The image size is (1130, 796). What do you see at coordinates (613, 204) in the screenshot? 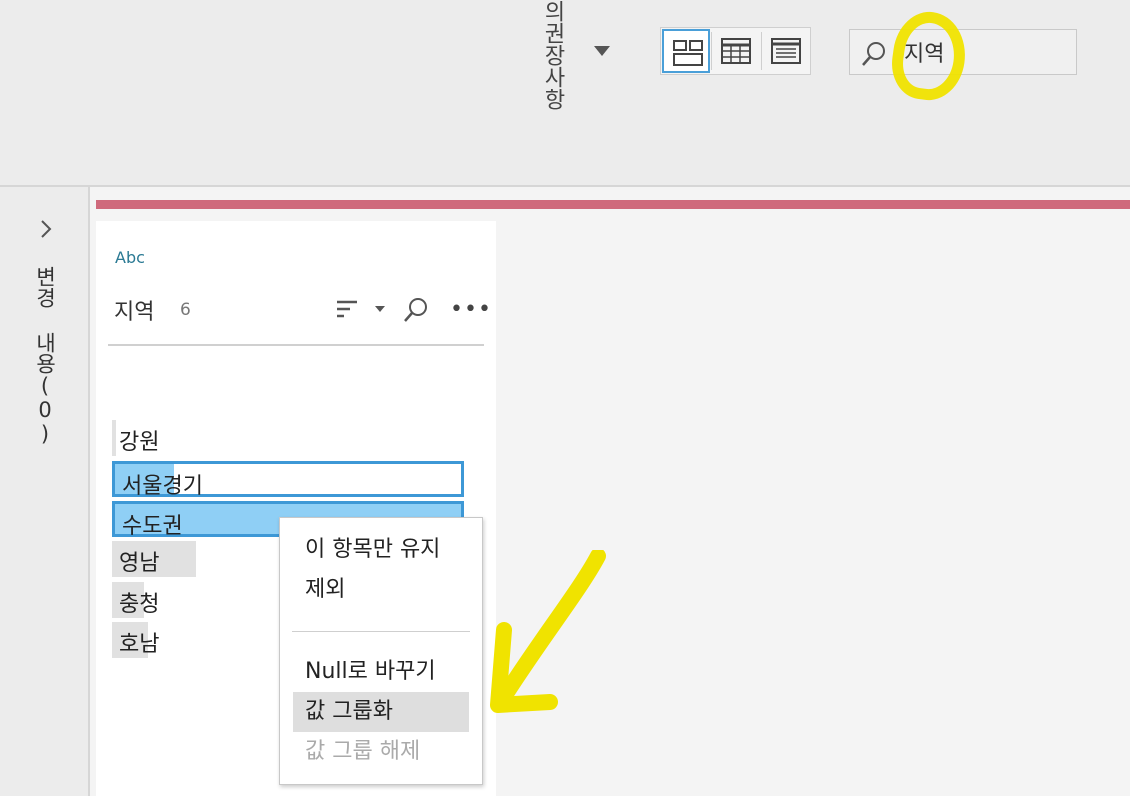
I see `step-color-bar` at bounding box center [613, 204].